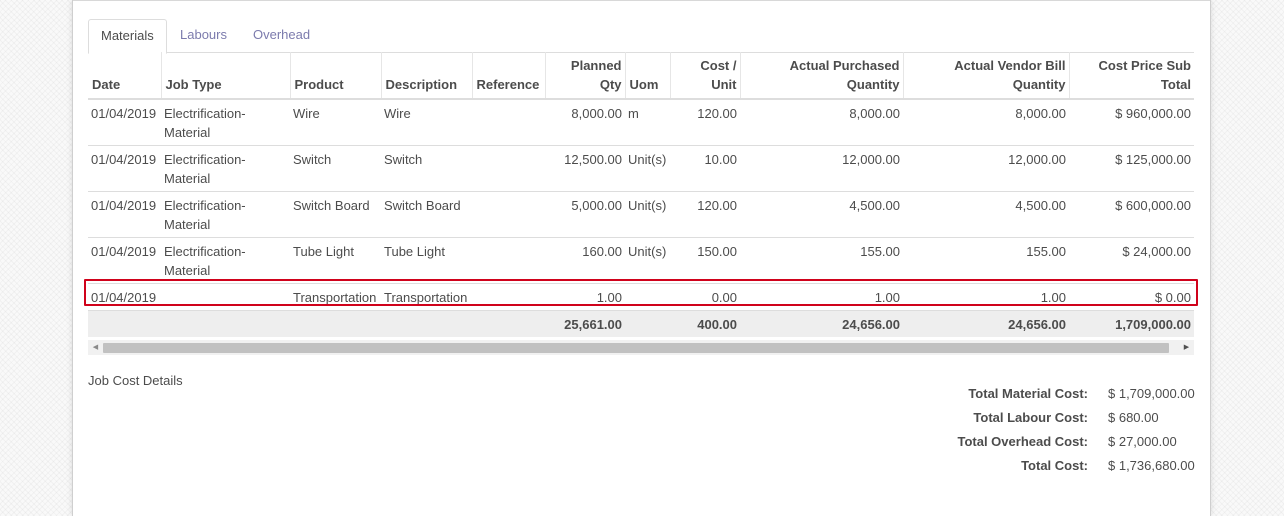 The image size is (1284, 516). Describe the element at coordinates (1022, 441) in the screenshot. I see `total-overhead-cost-label: Total Overhead Cost:` at that location.